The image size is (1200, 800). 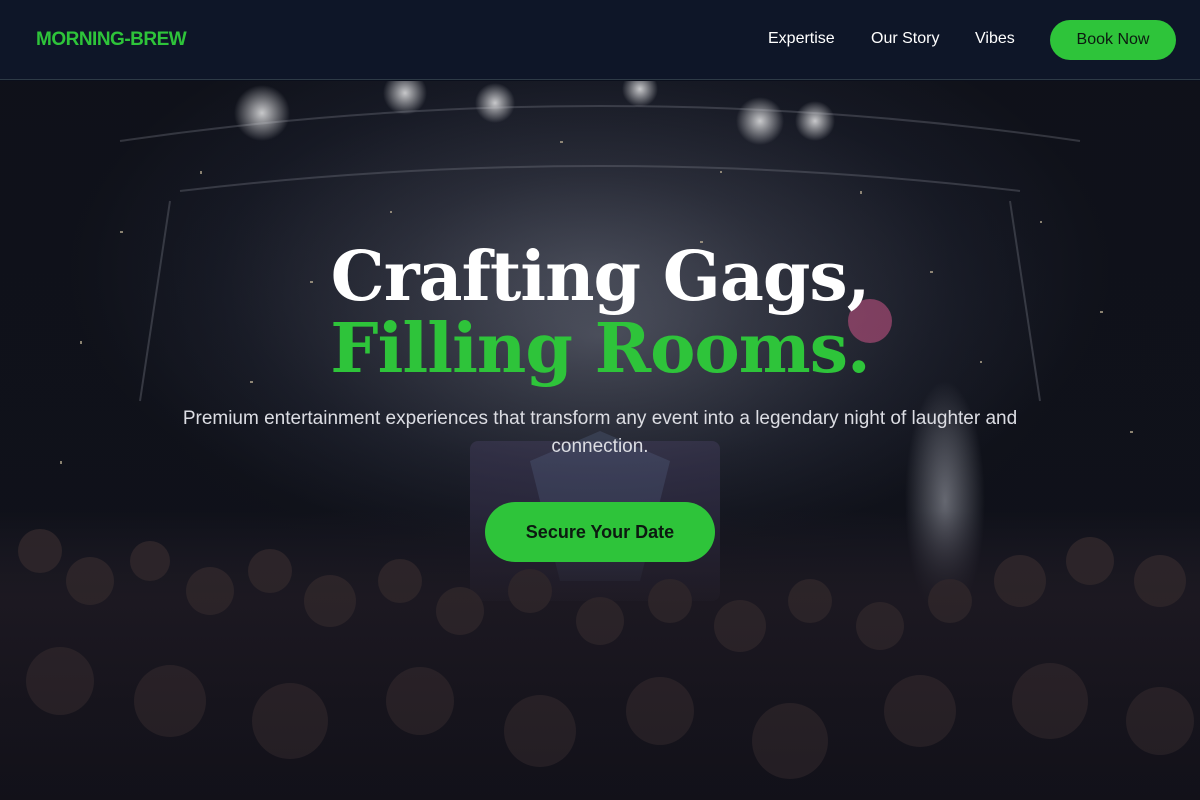 What do you see at coordinates (600, 532) in the screenshot?
I see `secure-your-date-button: Secure Your Date` at bounding box center [600, 532].